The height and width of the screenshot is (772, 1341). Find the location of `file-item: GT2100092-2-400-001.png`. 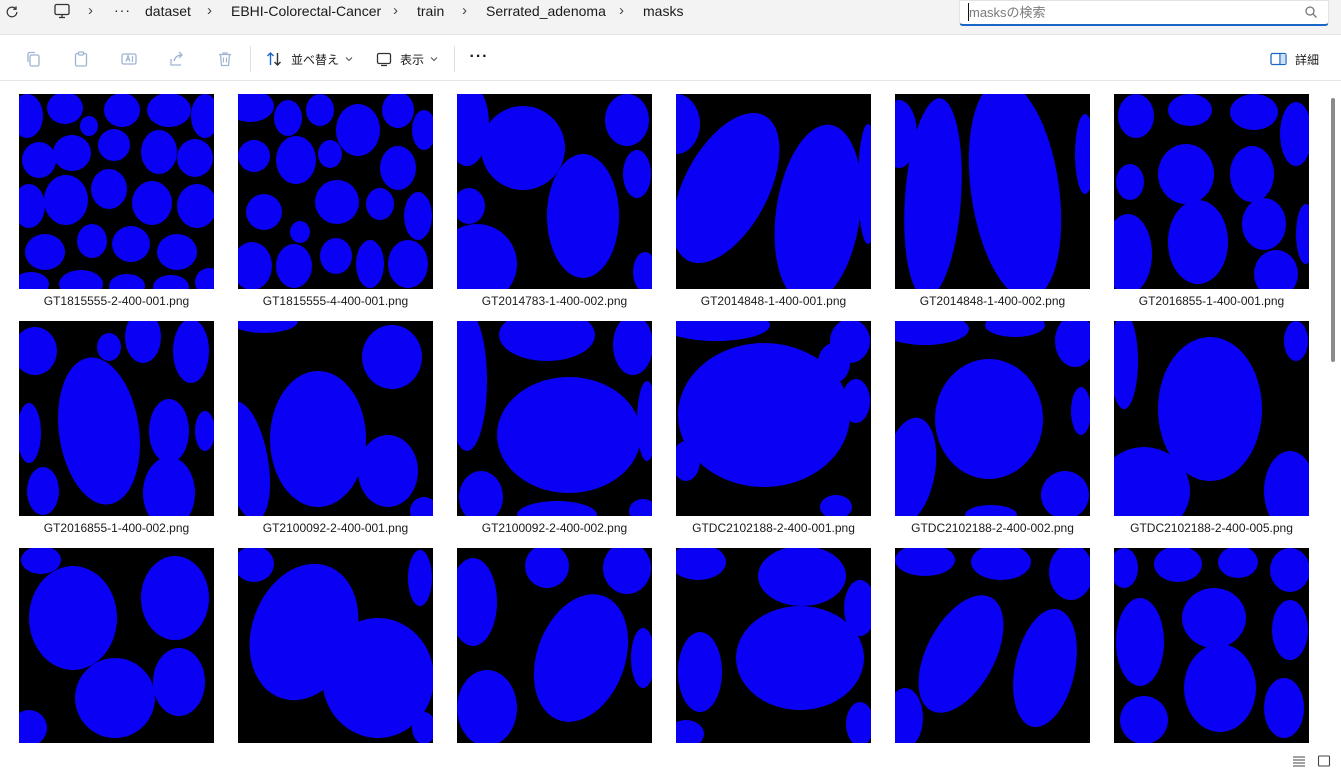

file-item: GT2100092-2-400-001.png is located at coordinates (335, 428).